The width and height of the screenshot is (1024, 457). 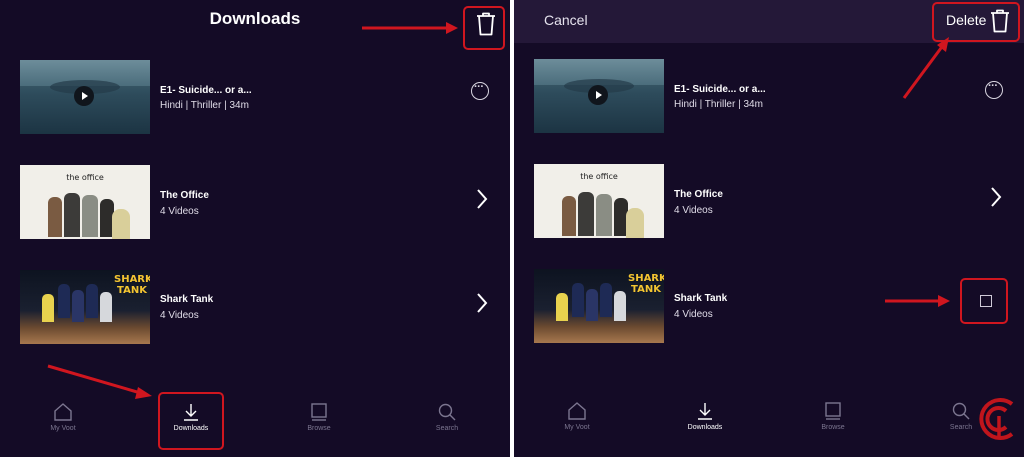 I want to click on page-title: Downloads, so click(x=255, y=18).